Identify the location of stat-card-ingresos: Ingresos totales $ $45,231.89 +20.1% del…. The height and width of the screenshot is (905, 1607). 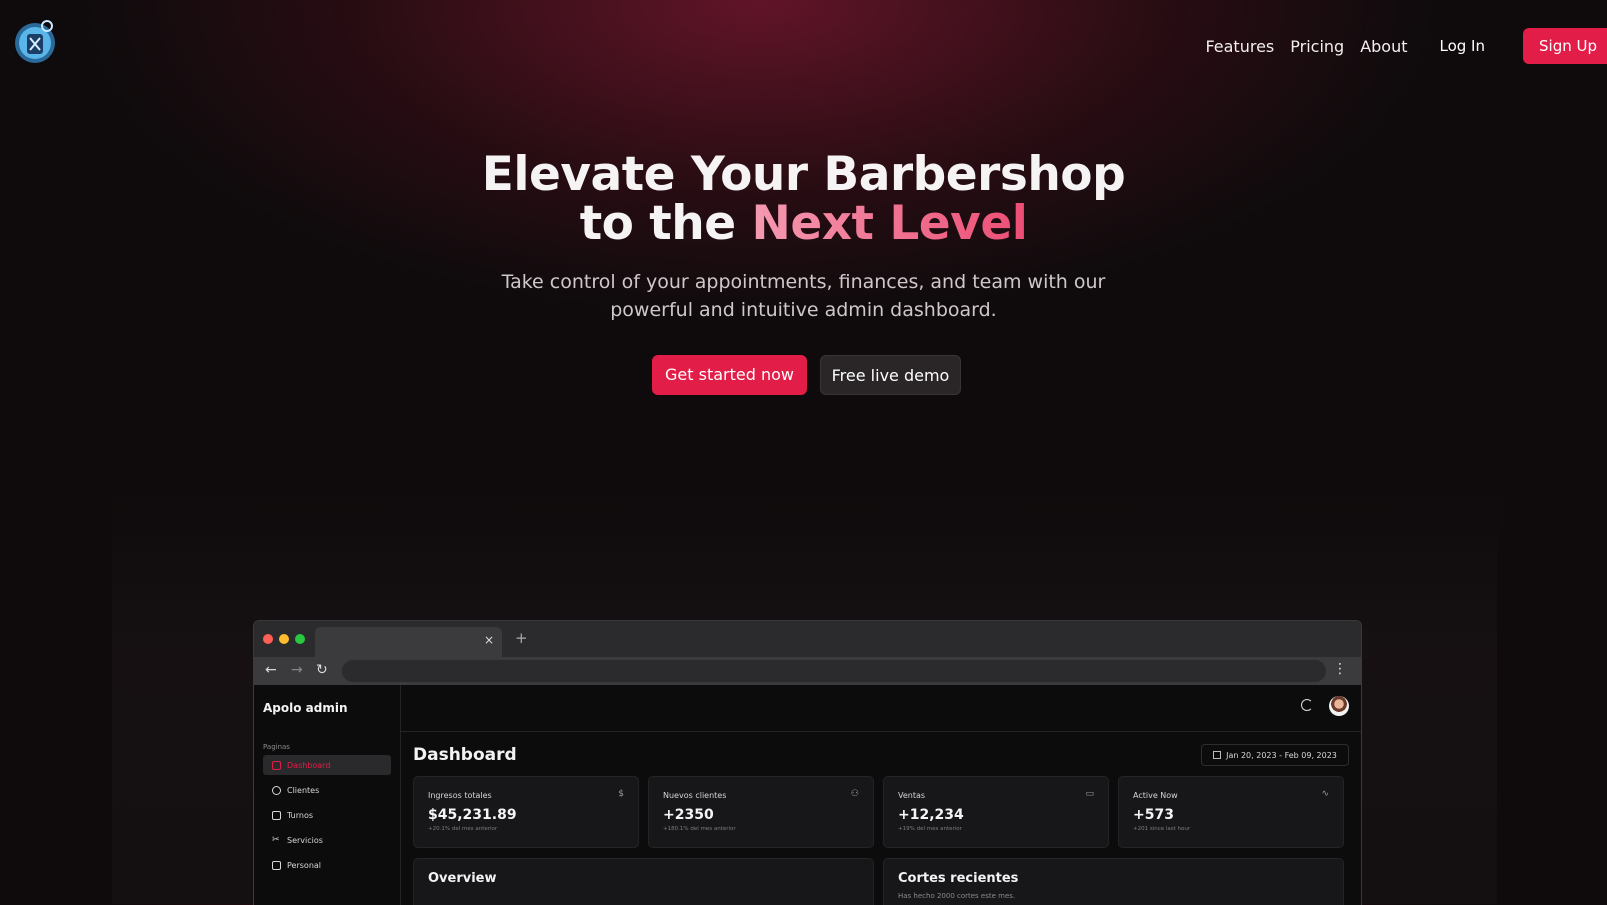
(526, 812).